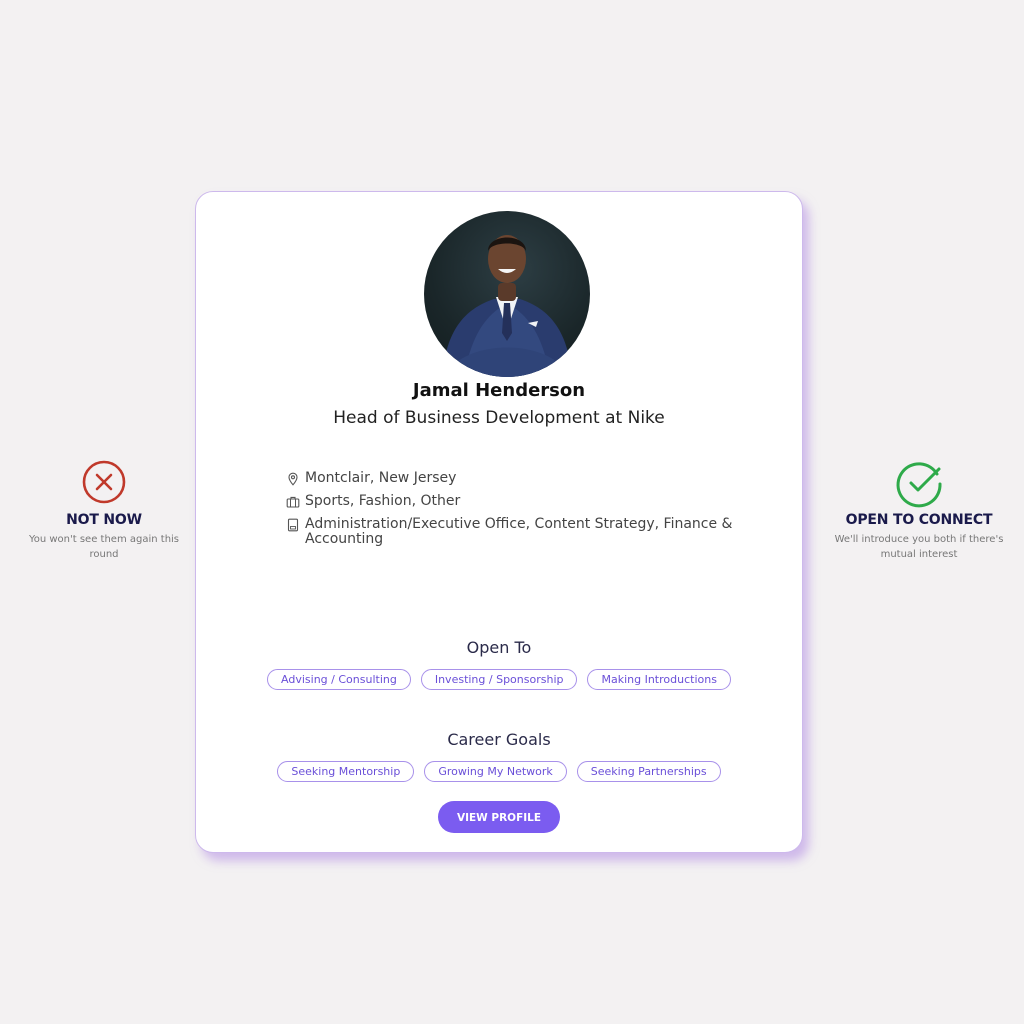 The height and width of the screenshot is (1024, 1024). What do you see at coordinates (293, 525) in the screenshot?
I see `building-icon` at bounding box center [293, 525].